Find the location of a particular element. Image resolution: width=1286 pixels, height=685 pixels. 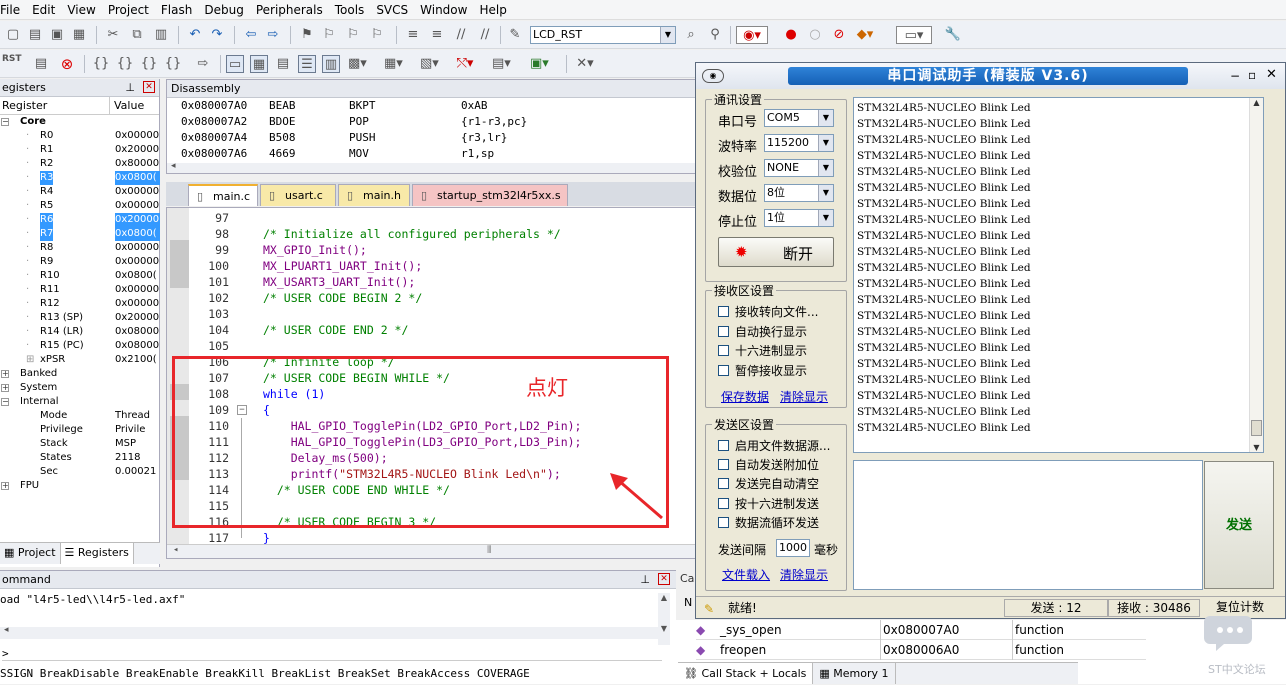

group-system: + System is located at coordinates (79, 388).